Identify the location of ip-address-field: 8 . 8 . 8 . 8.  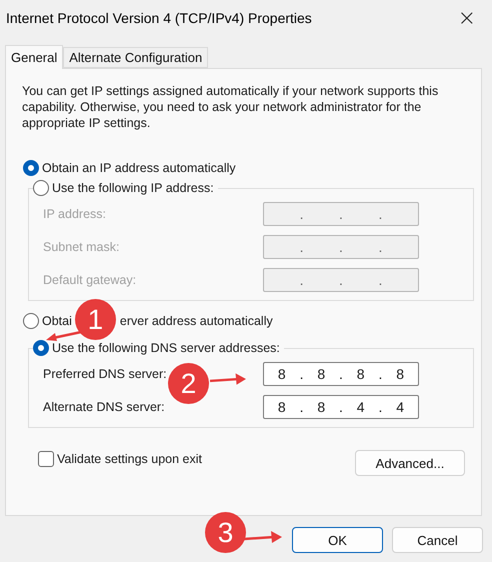
(341, 374).